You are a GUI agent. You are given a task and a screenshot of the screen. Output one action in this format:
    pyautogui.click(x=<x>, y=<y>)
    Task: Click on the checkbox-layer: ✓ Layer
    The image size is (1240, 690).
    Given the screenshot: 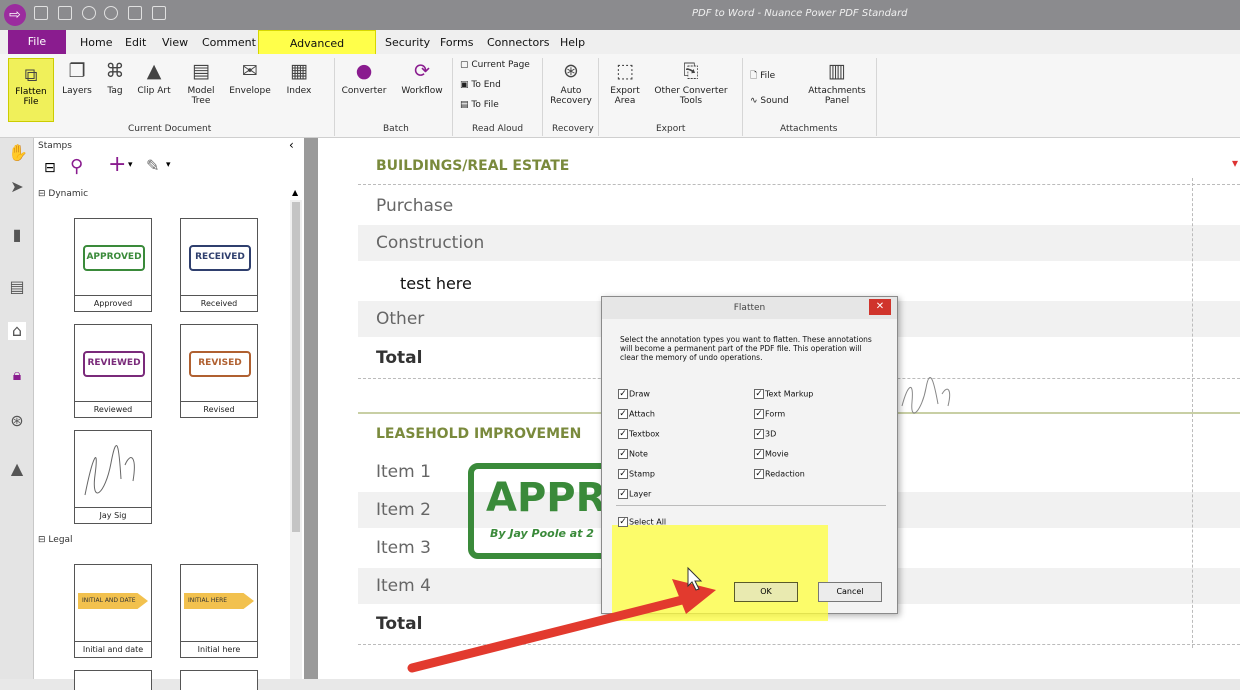 What is the action you would take?
    pyautogui.click(x=634, y=494)
    